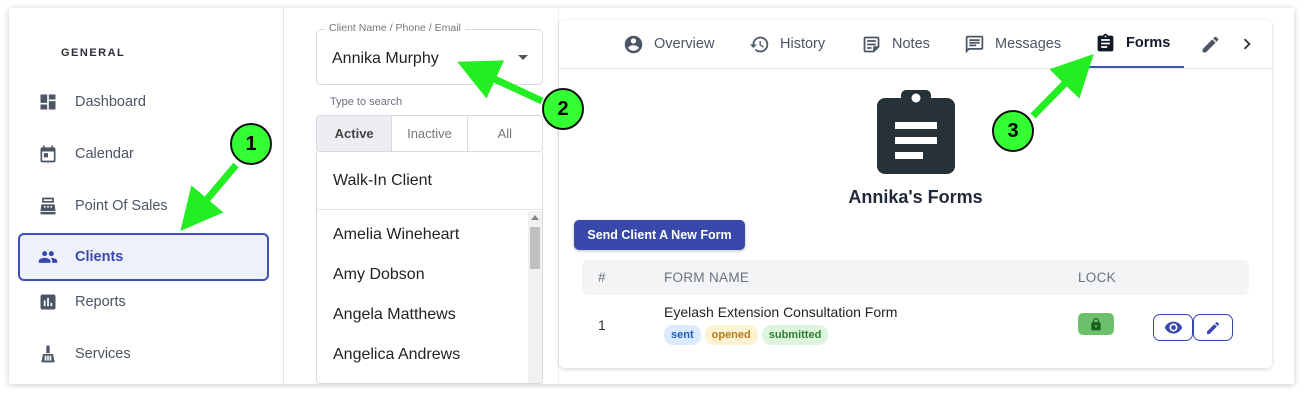 The width and height of the screenshot is (1309, 399). What do you see at coordinates (103, 354) in the screenshot?
I see `sidebar-item-label: Services` at bounding box center [103, 354].